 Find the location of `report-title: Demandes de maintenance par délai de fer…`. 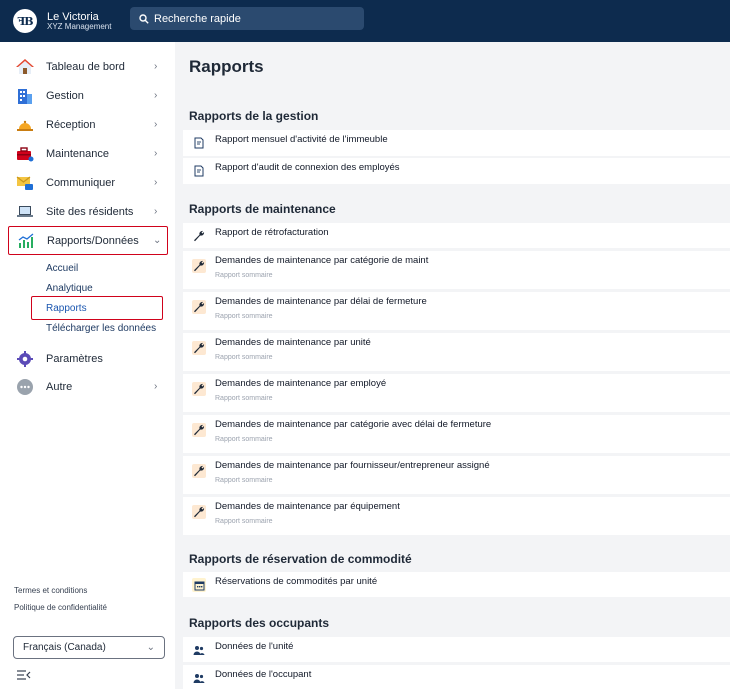

report-title: Demandes de maintenance par délai de fer… is located at coordinates (321, 301).